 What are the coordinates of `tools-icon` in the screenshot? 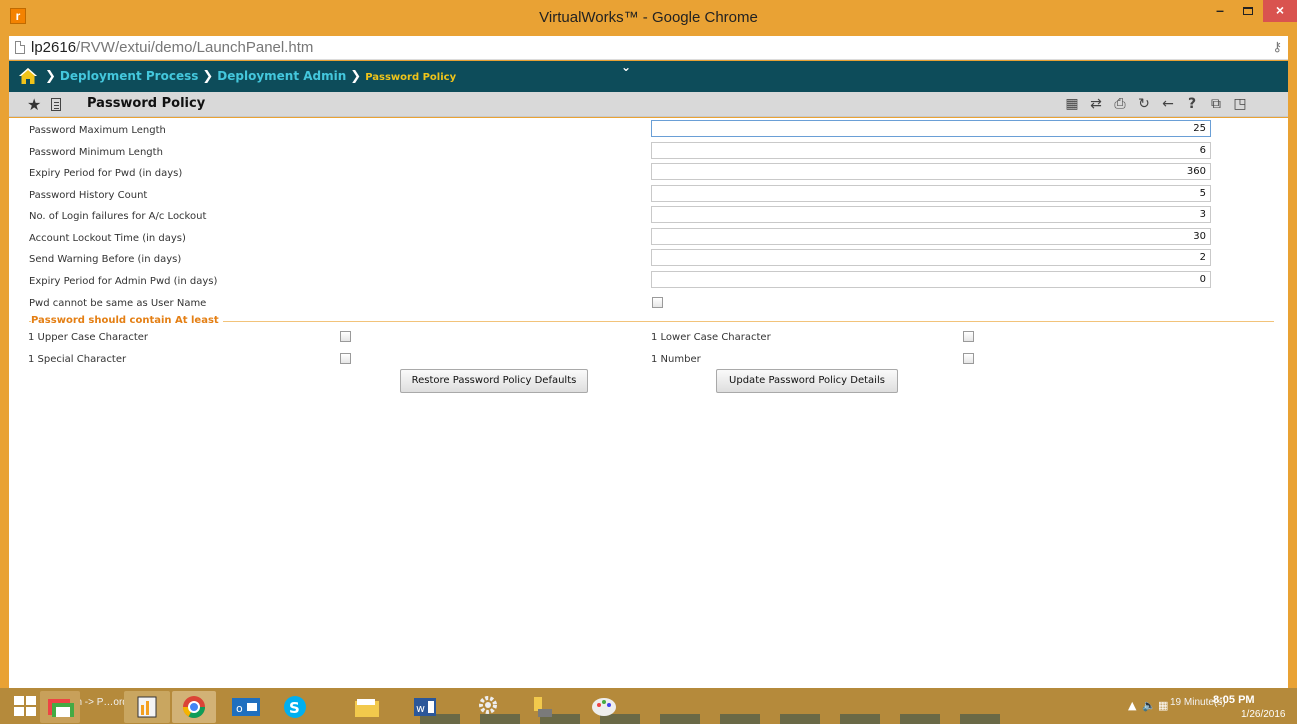 It's located at (543, 707).